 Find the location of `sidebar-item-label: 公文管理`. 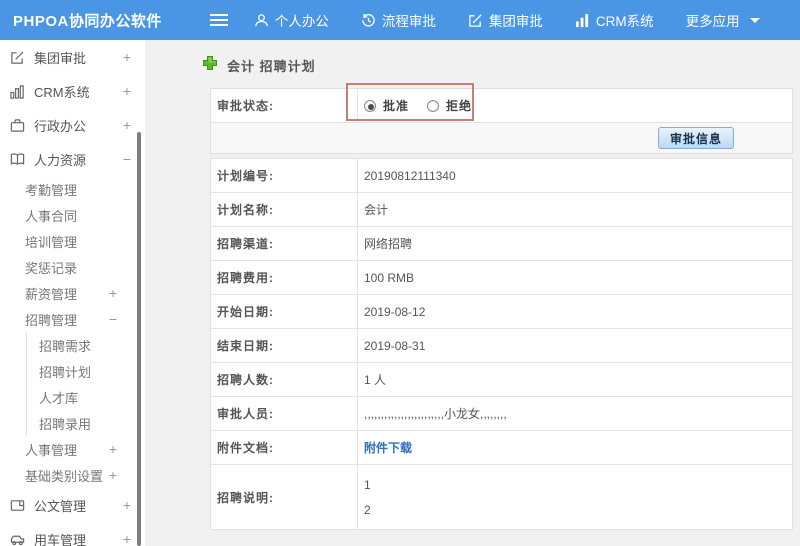

sidebar-item-label: 公文管理 is located at coordinates (60, 506).